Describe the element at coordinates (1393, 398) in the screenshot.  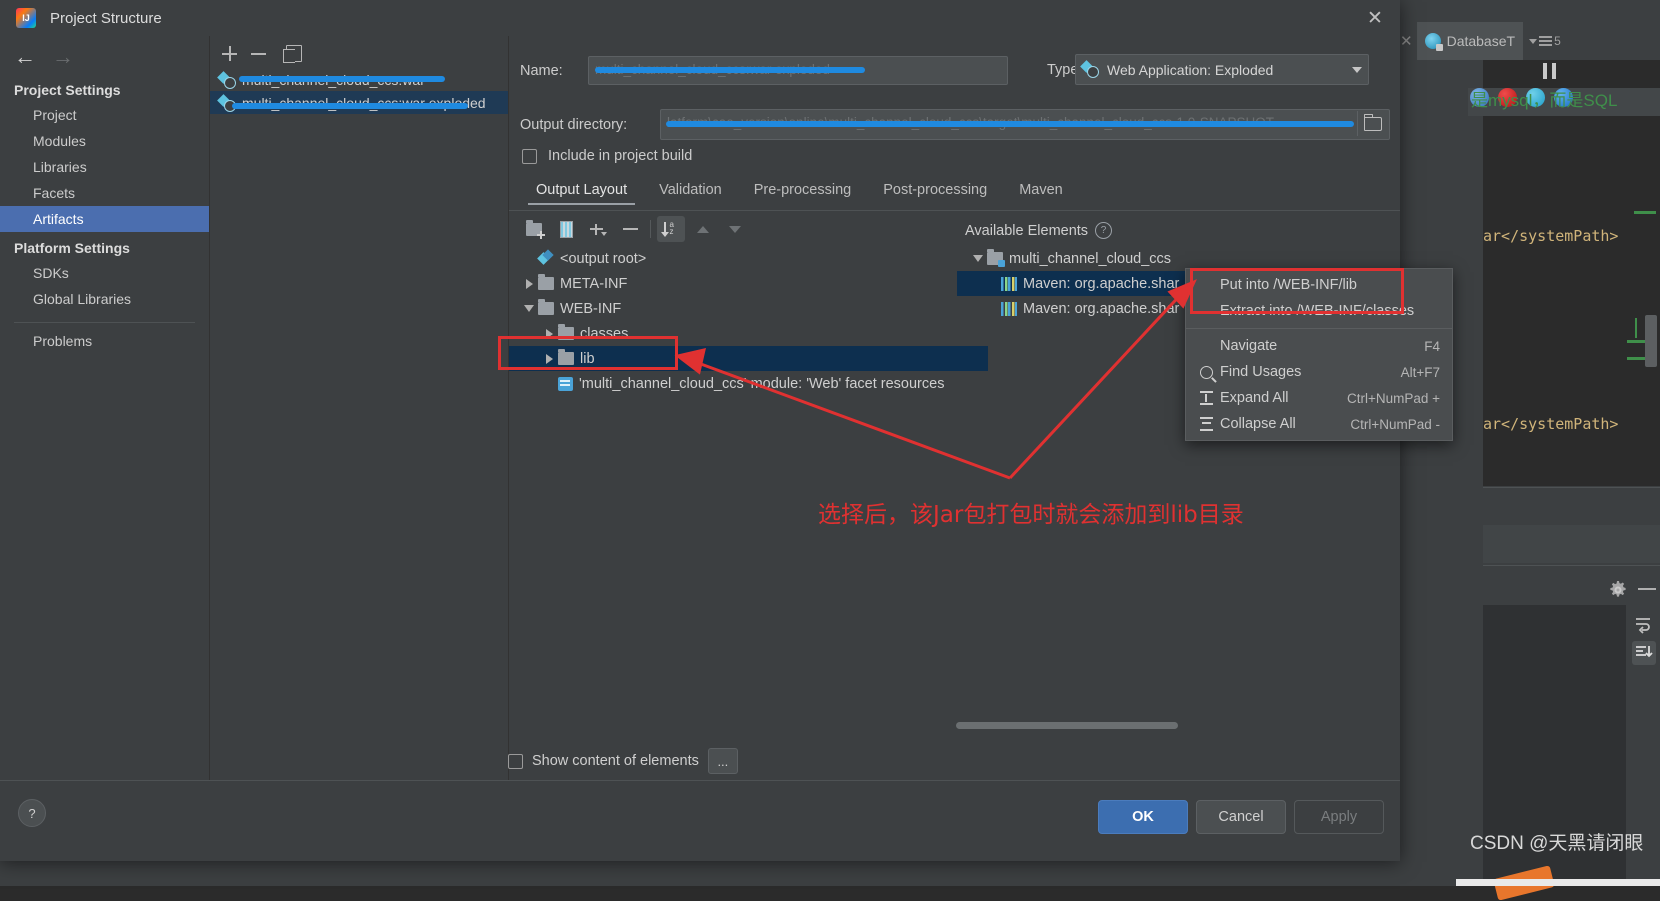
I see `menu-item-shortcut: Ctrl+NumPad +` at that location.